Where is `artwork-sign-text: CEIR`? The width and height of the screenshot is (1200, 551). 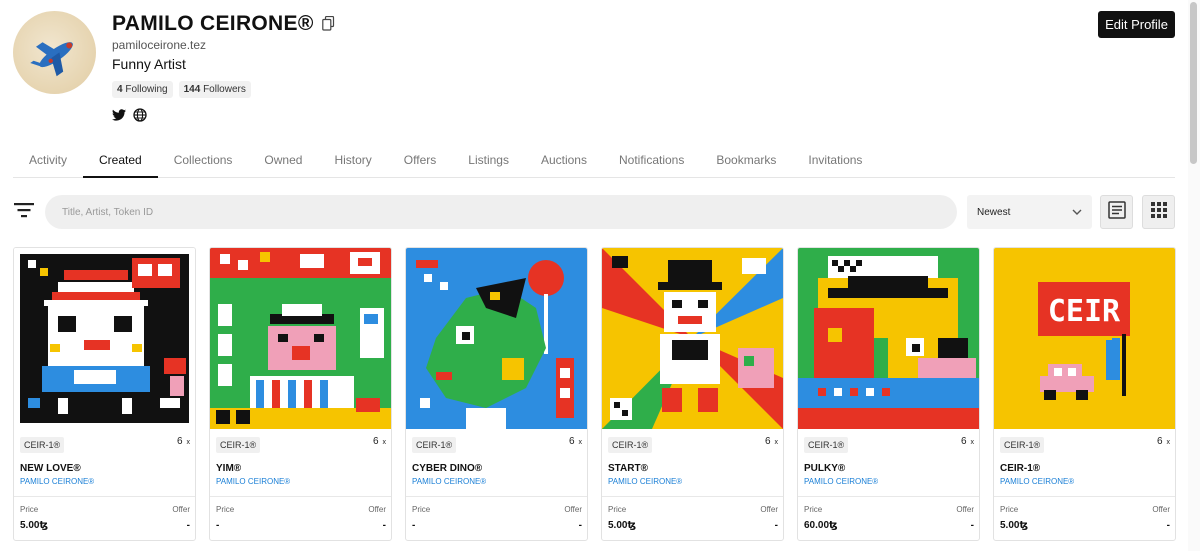 artwork-sign-text: CEIR is located at coordinates (1084, 311).